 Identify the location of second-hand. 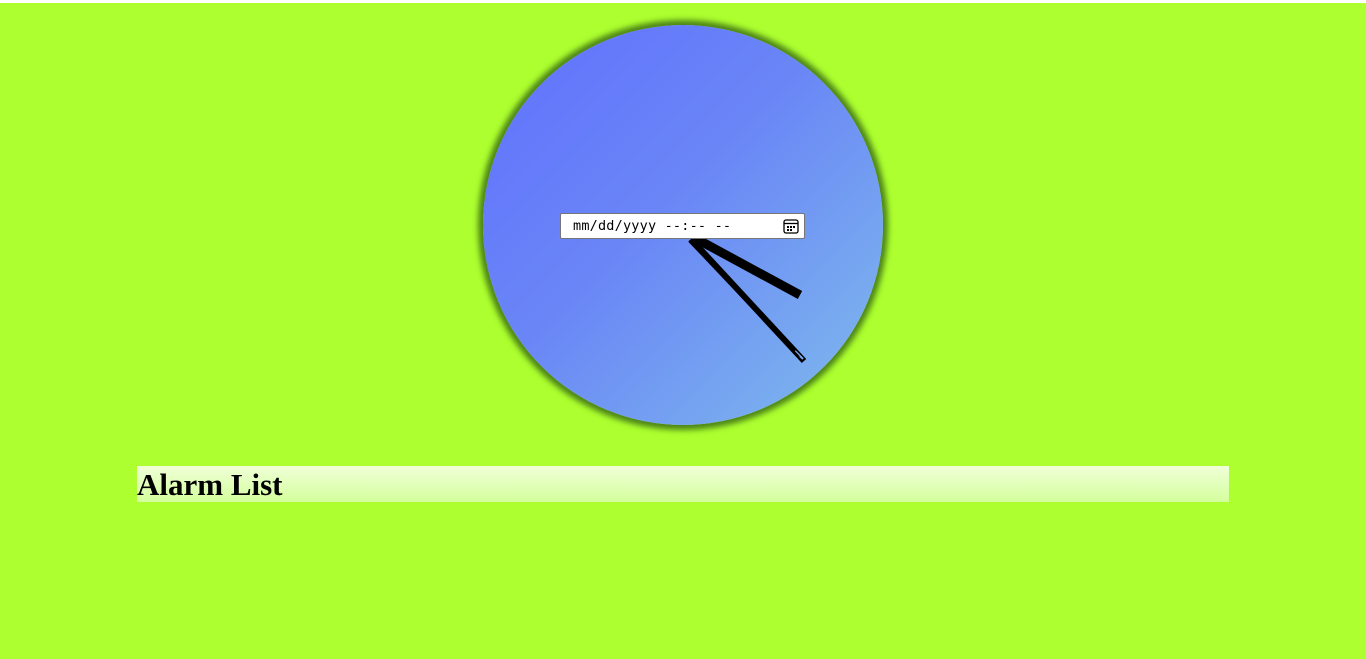
(744, 299).